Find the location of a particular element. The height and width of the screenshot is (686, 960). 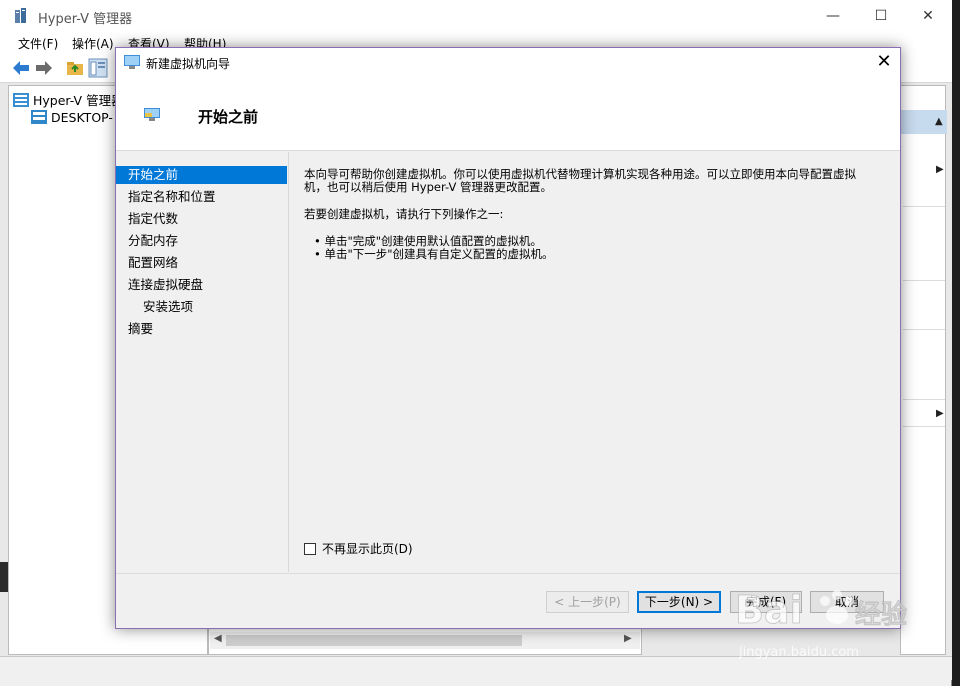

step-networking: 配置网络 is located at coordinates (201, 263).